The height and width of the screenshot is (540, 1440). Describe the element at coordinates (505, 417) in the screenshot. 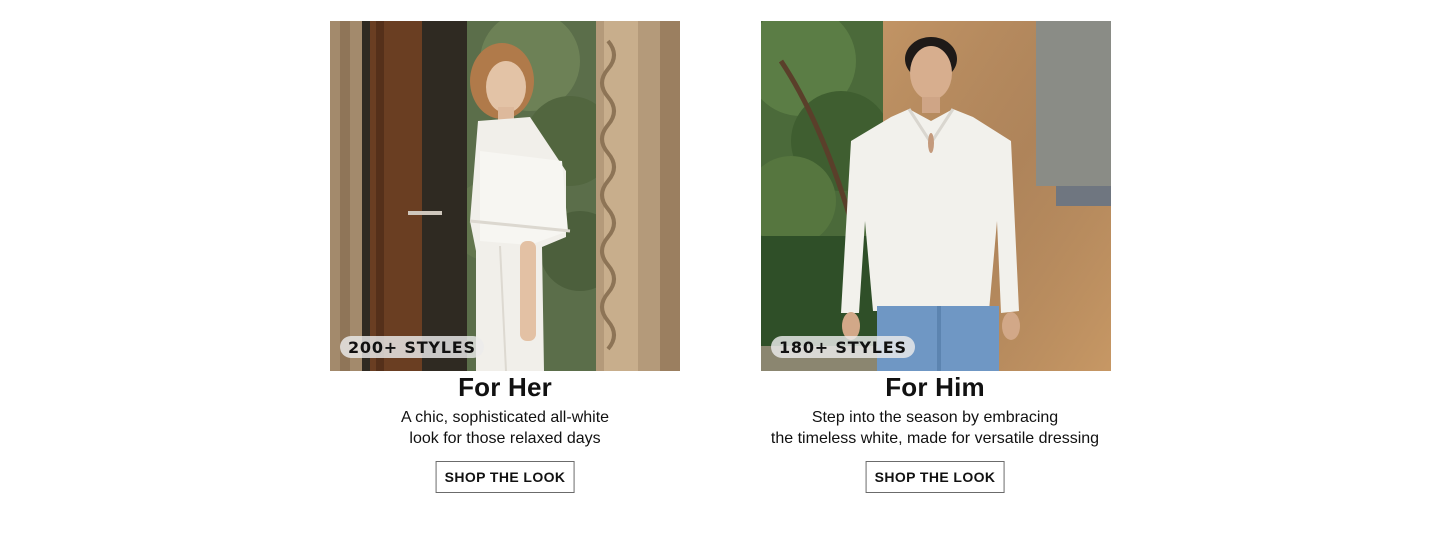

I see `description-line: A chic, sophisticated all-white` at that location.